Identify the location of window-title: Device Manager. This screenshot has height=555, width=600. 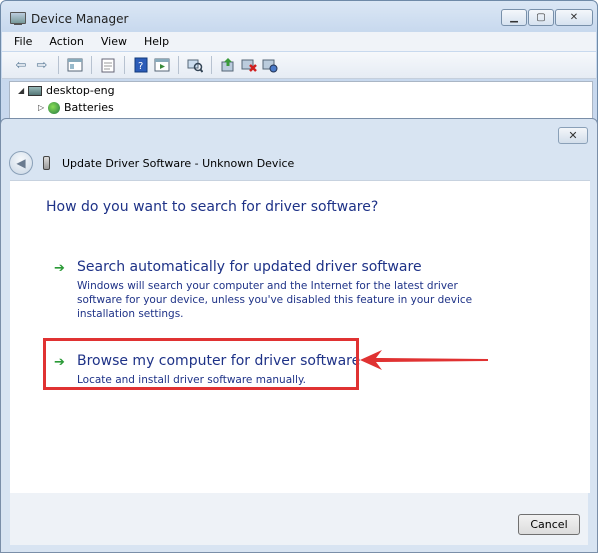
(80, 19).